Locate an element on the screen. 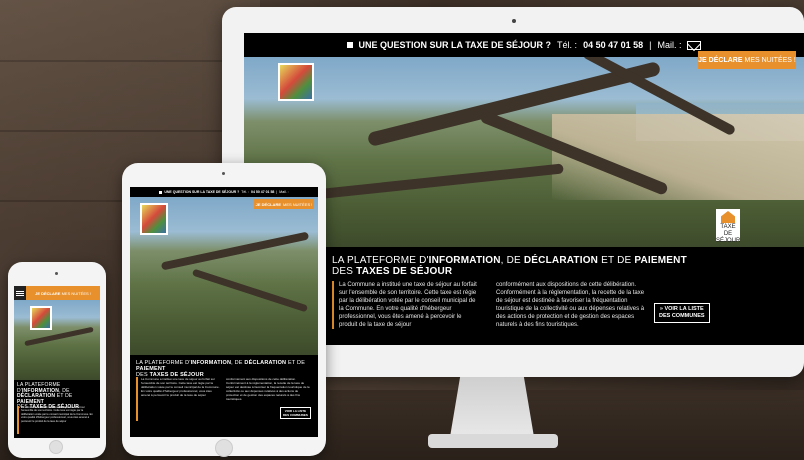  hero-image is located at coordinates (57, 340).